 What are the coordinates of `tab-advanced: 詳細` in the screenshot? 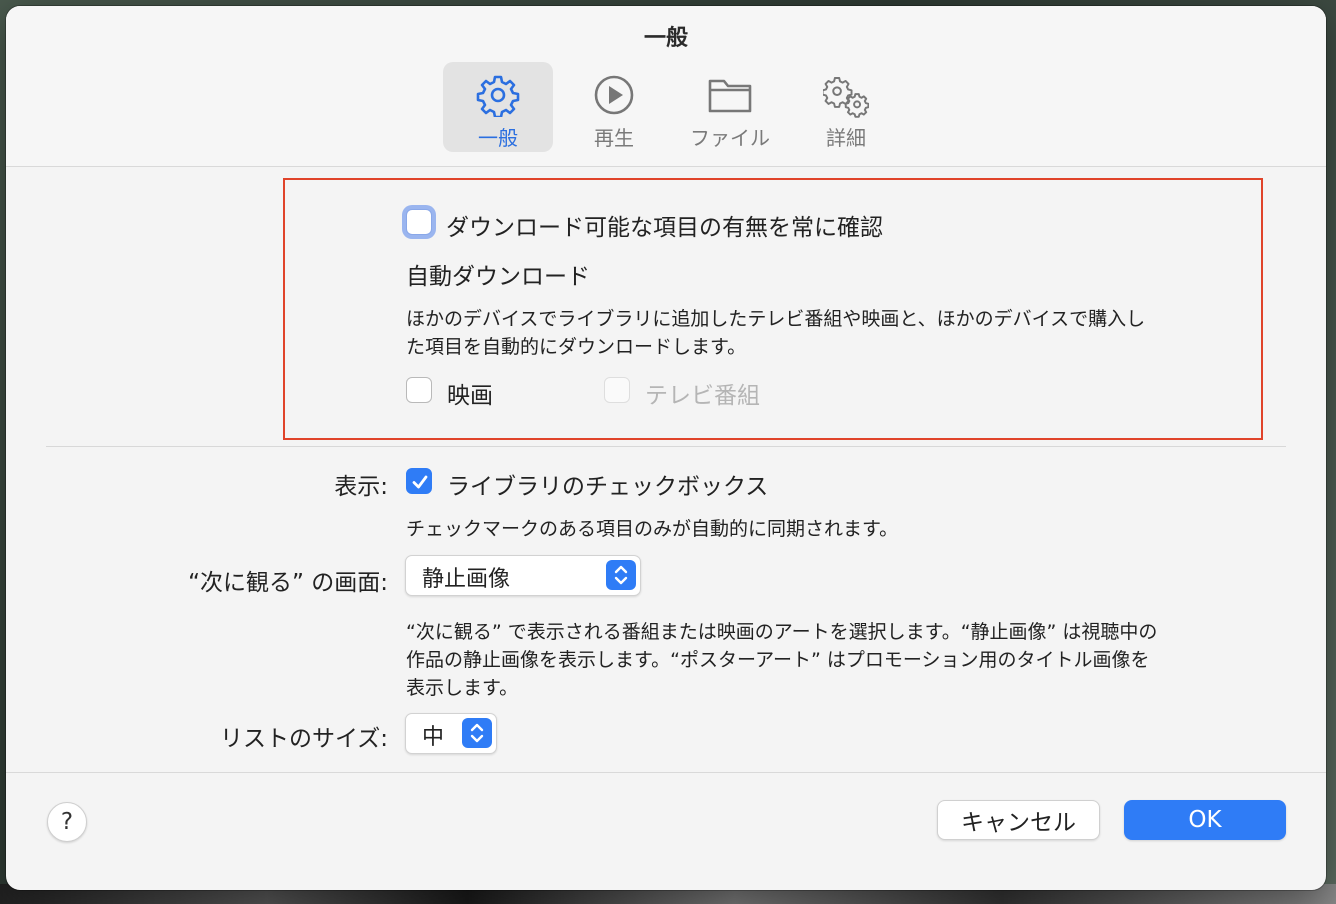 It's located at (846, 107).